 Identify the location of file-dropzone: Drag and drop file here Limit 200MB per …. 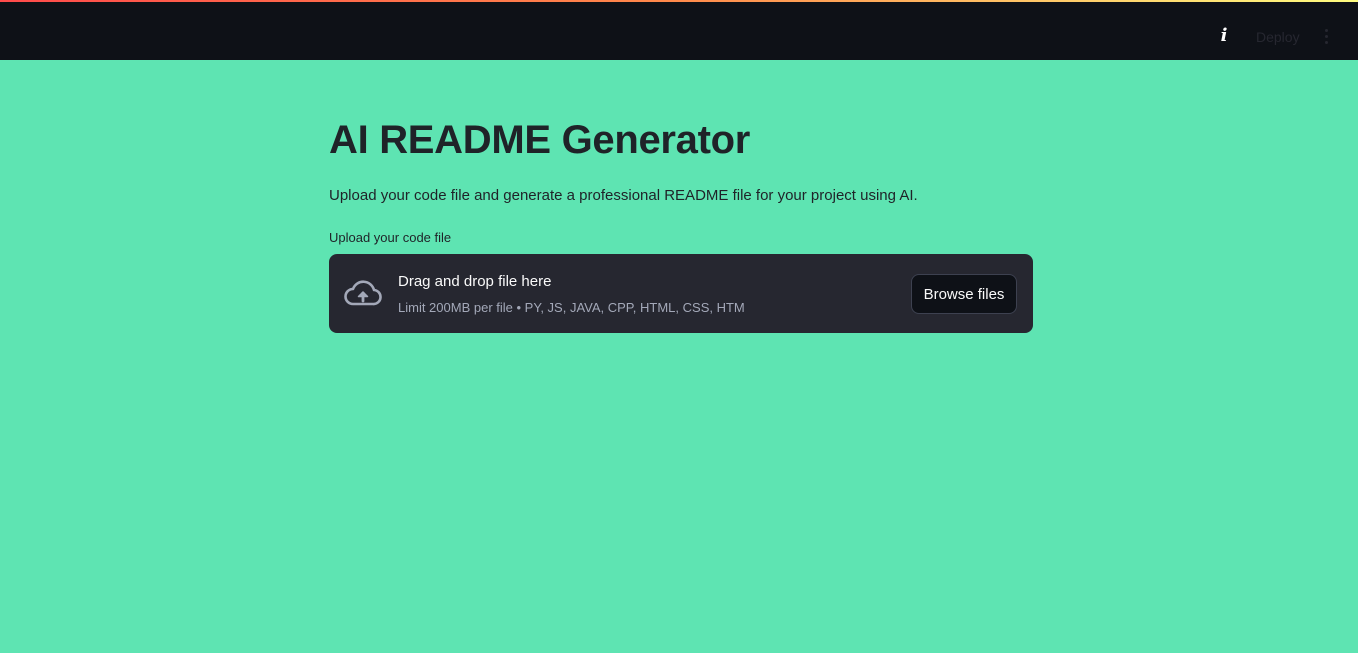
(681, 293).